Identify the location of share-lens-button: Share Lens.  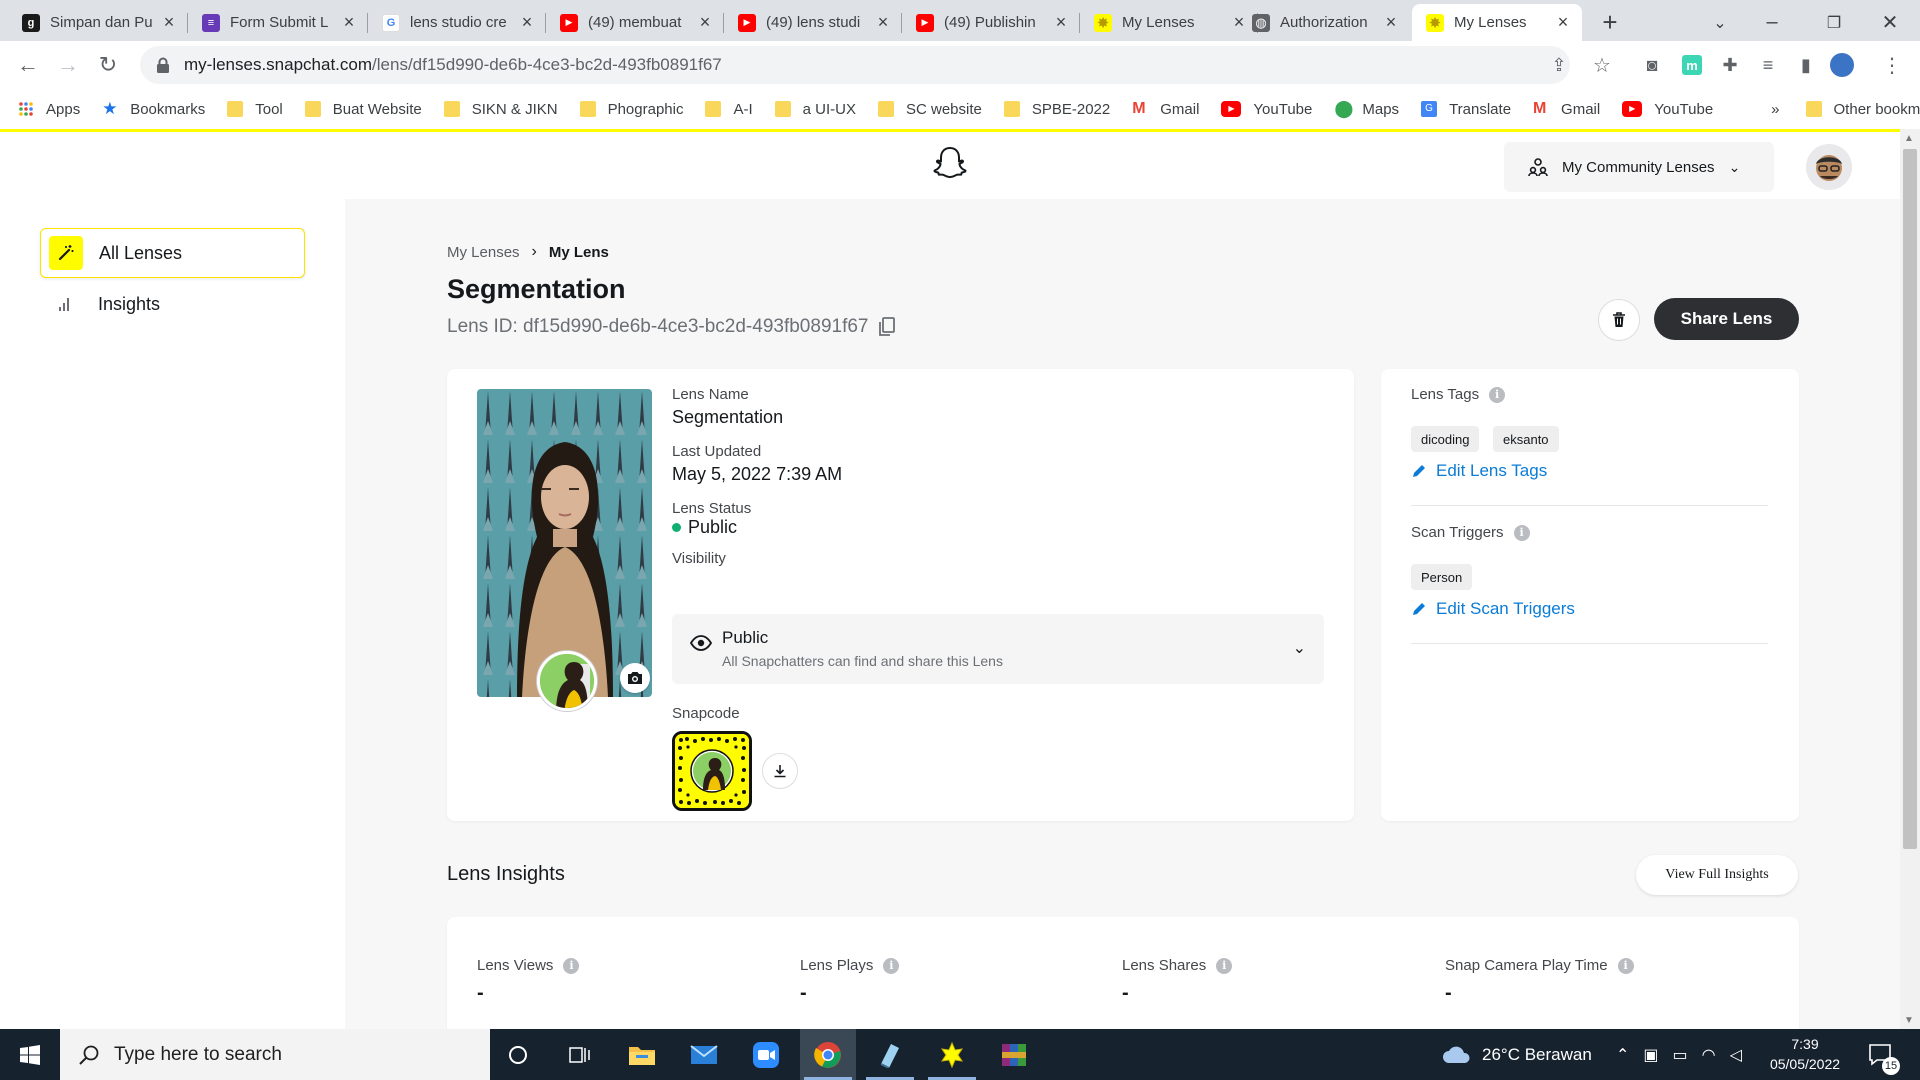
(1726, 319).